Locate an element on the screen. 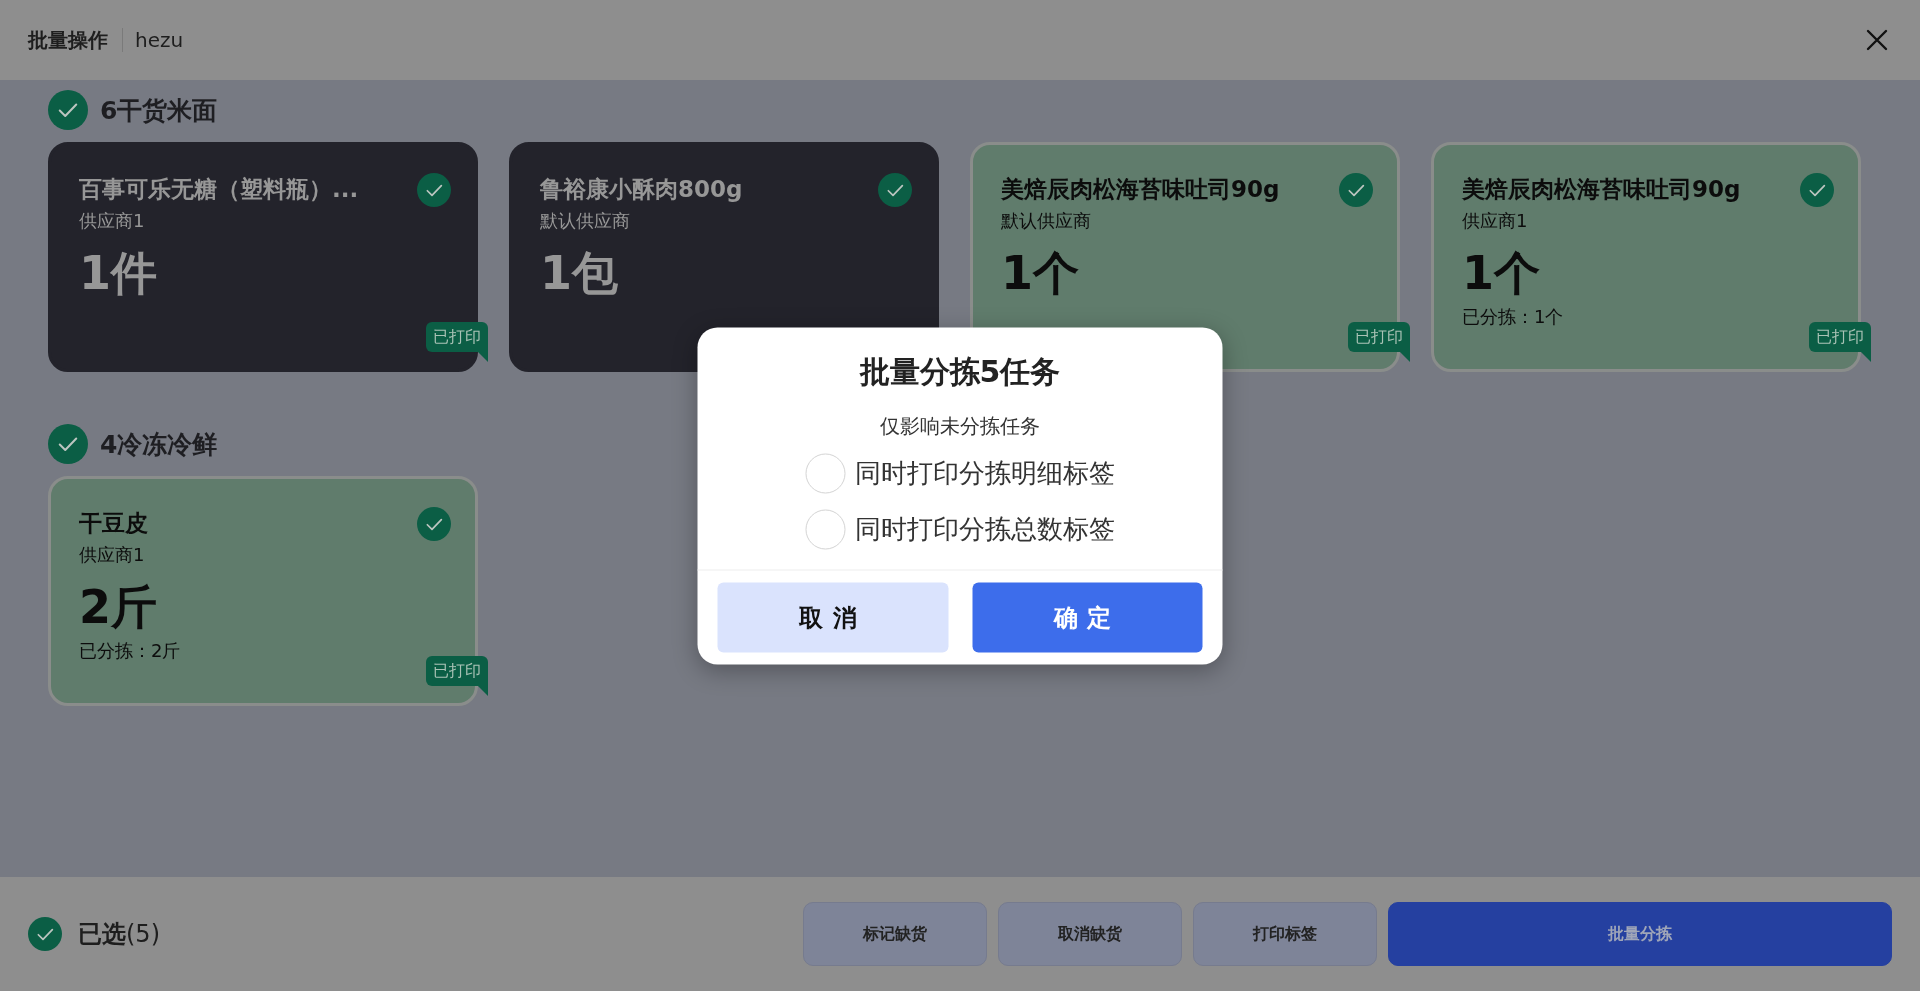 This screenshot has width=1920, height=991. quantity: 1包 is located at coordinates (579, 273).